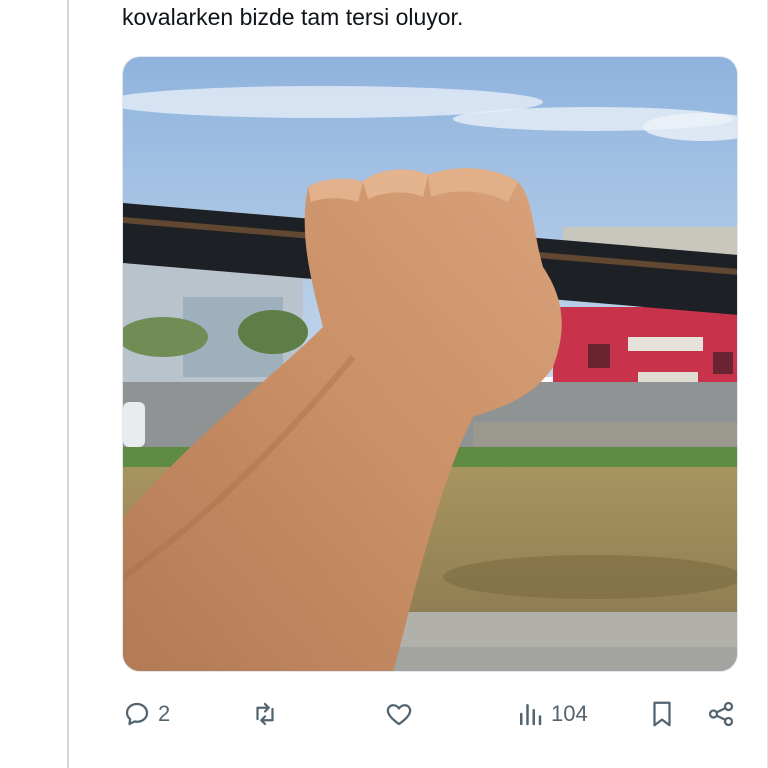 The image size is (768, 768). Describe the element at coordinates (68, 384) in the screenshot. I see `thread-line` at that location.